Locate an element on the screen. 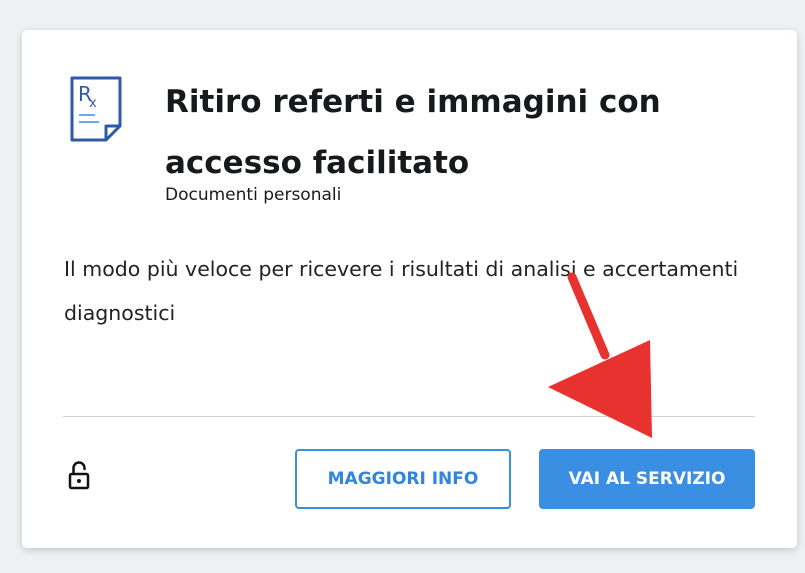  service-category: Documenti personali is located at coordinates (253, 195).